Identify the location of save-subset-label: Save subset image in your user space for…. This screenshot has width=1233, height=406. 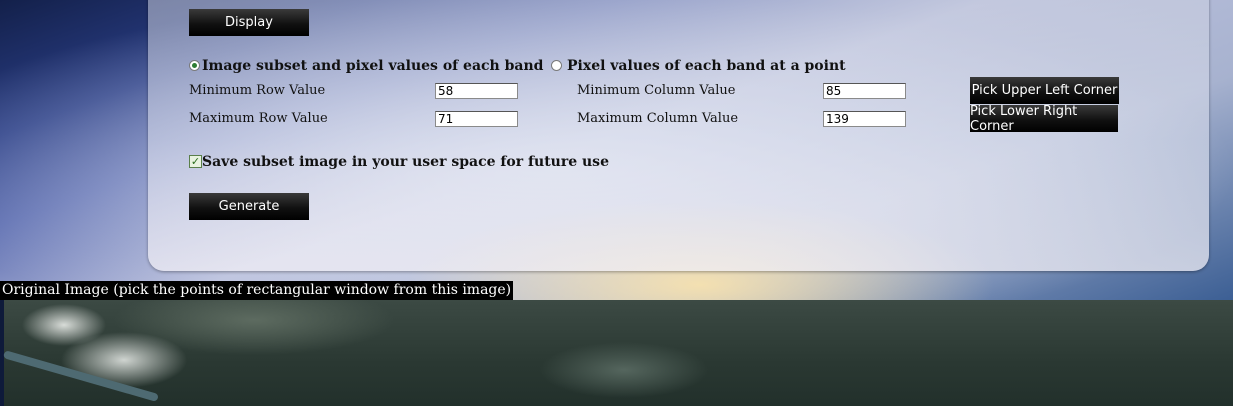
(405, 162).